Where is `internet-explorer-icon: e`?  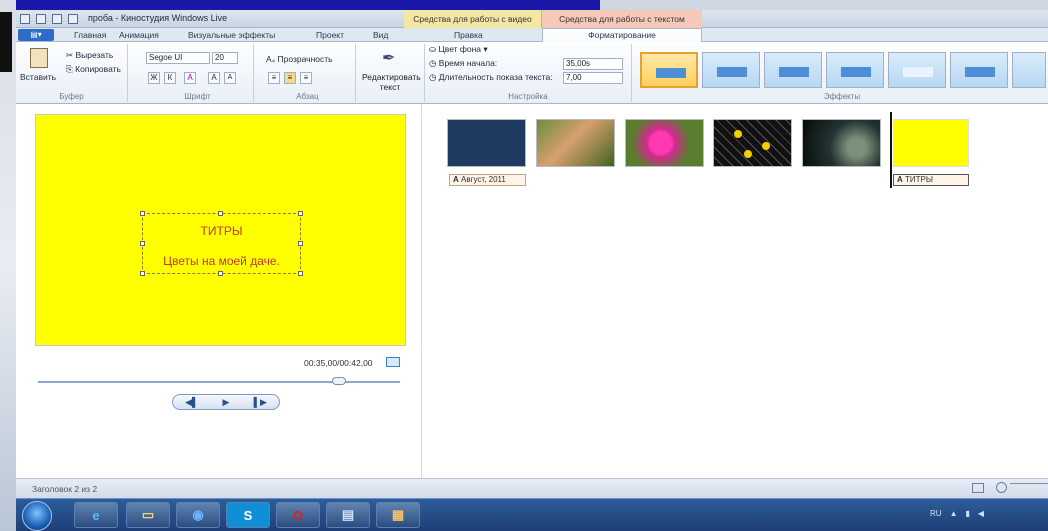
internet-explorer-icon: e is located at coordinates (96, 515).